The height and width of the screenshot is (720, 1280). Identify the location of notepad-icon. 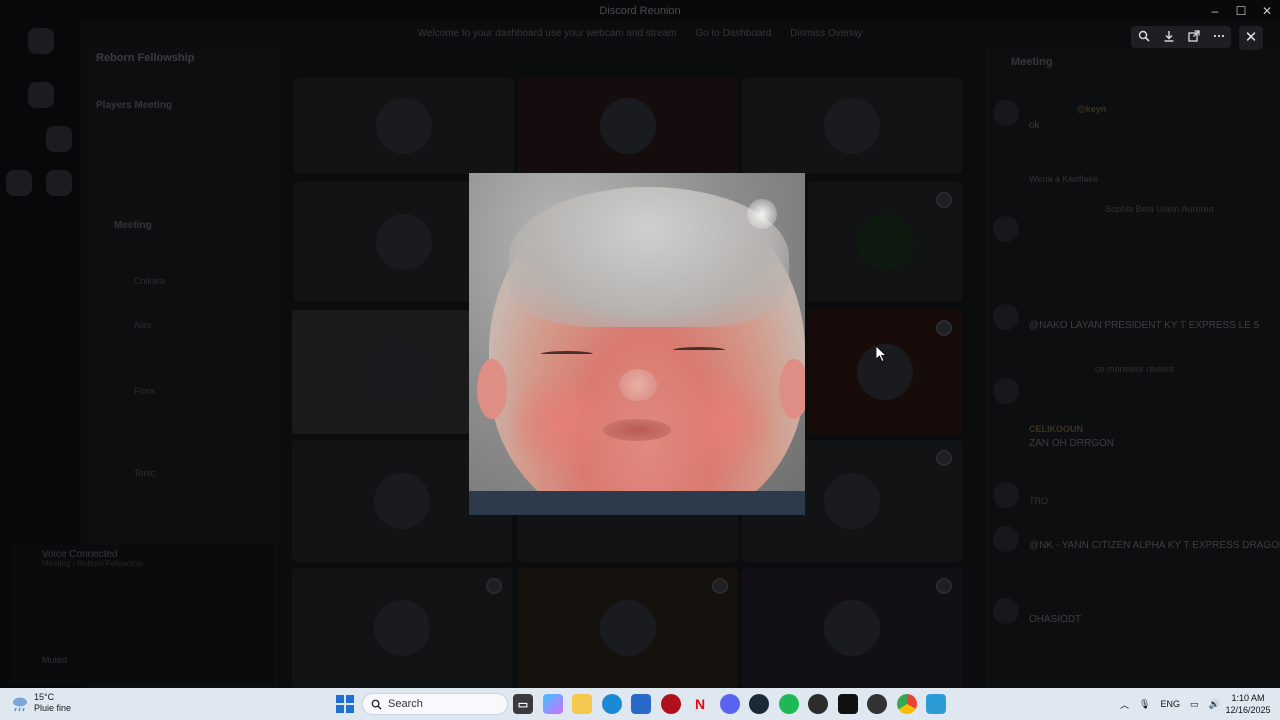
(936, 704).